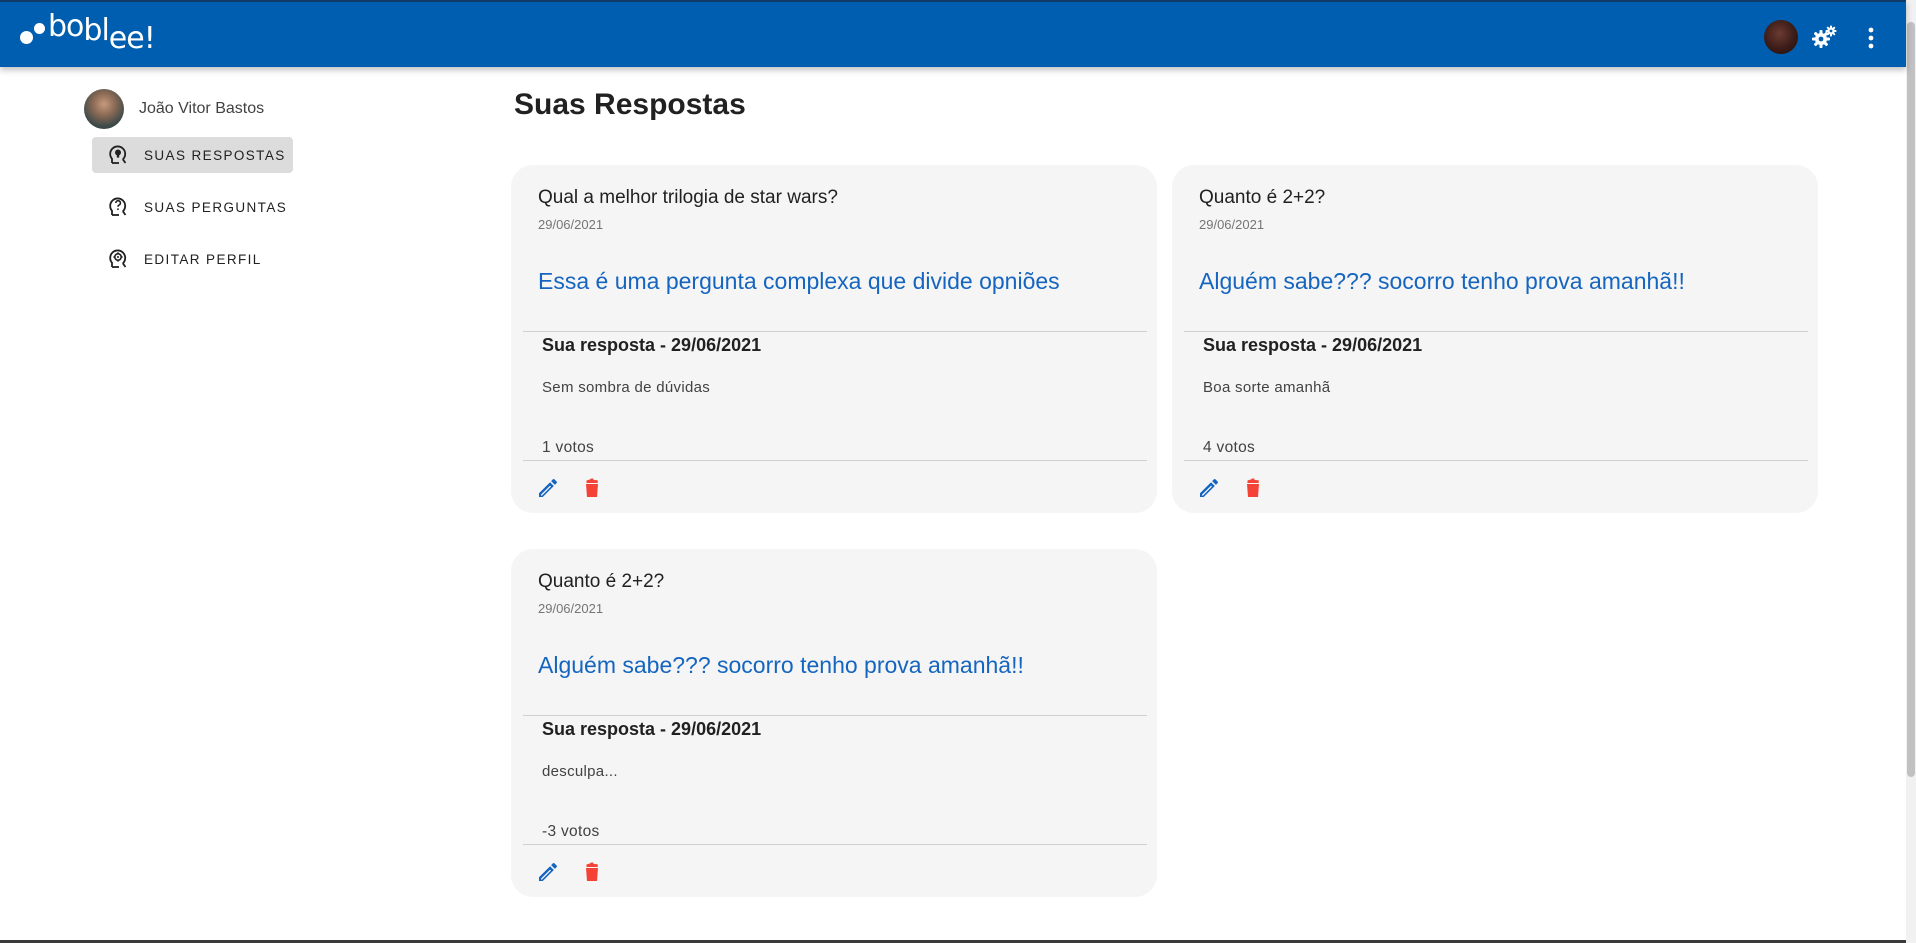 This screenshot has height=943, width=1916. Describe the element at coordinates (1267, 387) in the screenshot. I see `answer-body: Boa sorte amanhã` at that location.